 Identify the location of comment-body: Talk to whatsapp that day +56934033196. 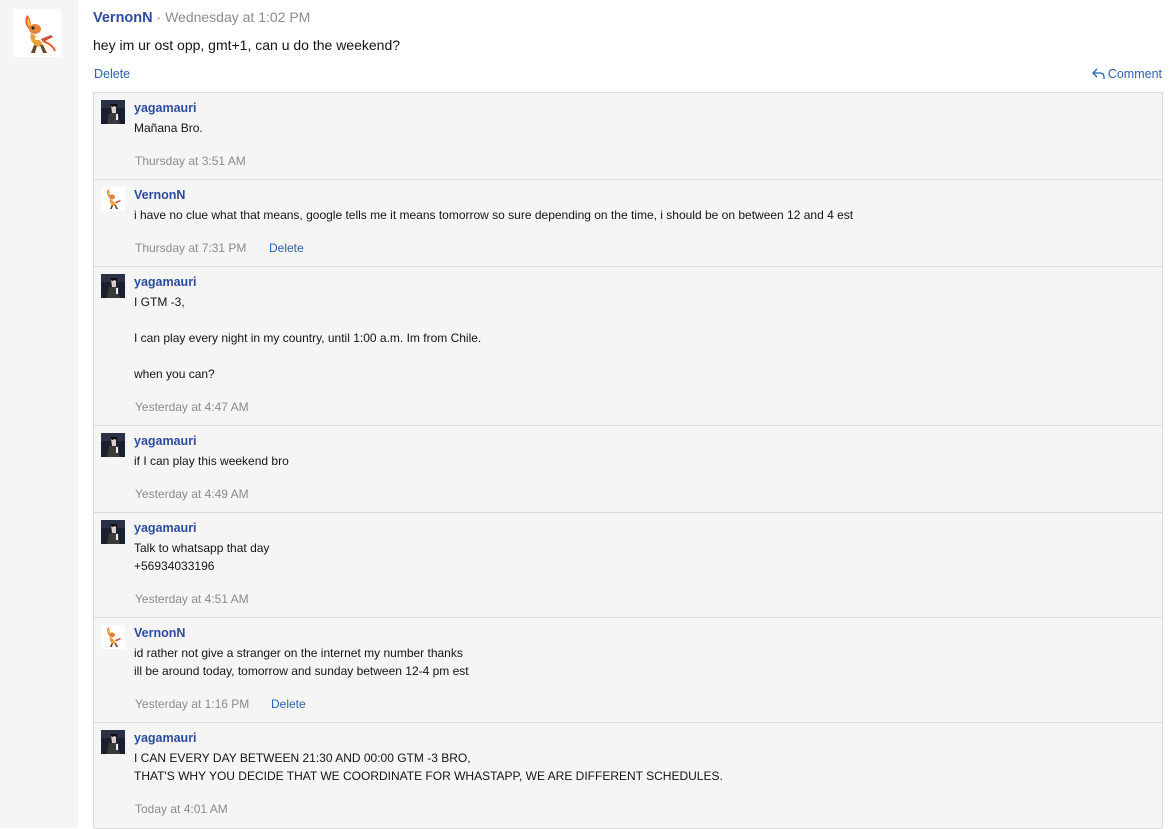
(201, 557).